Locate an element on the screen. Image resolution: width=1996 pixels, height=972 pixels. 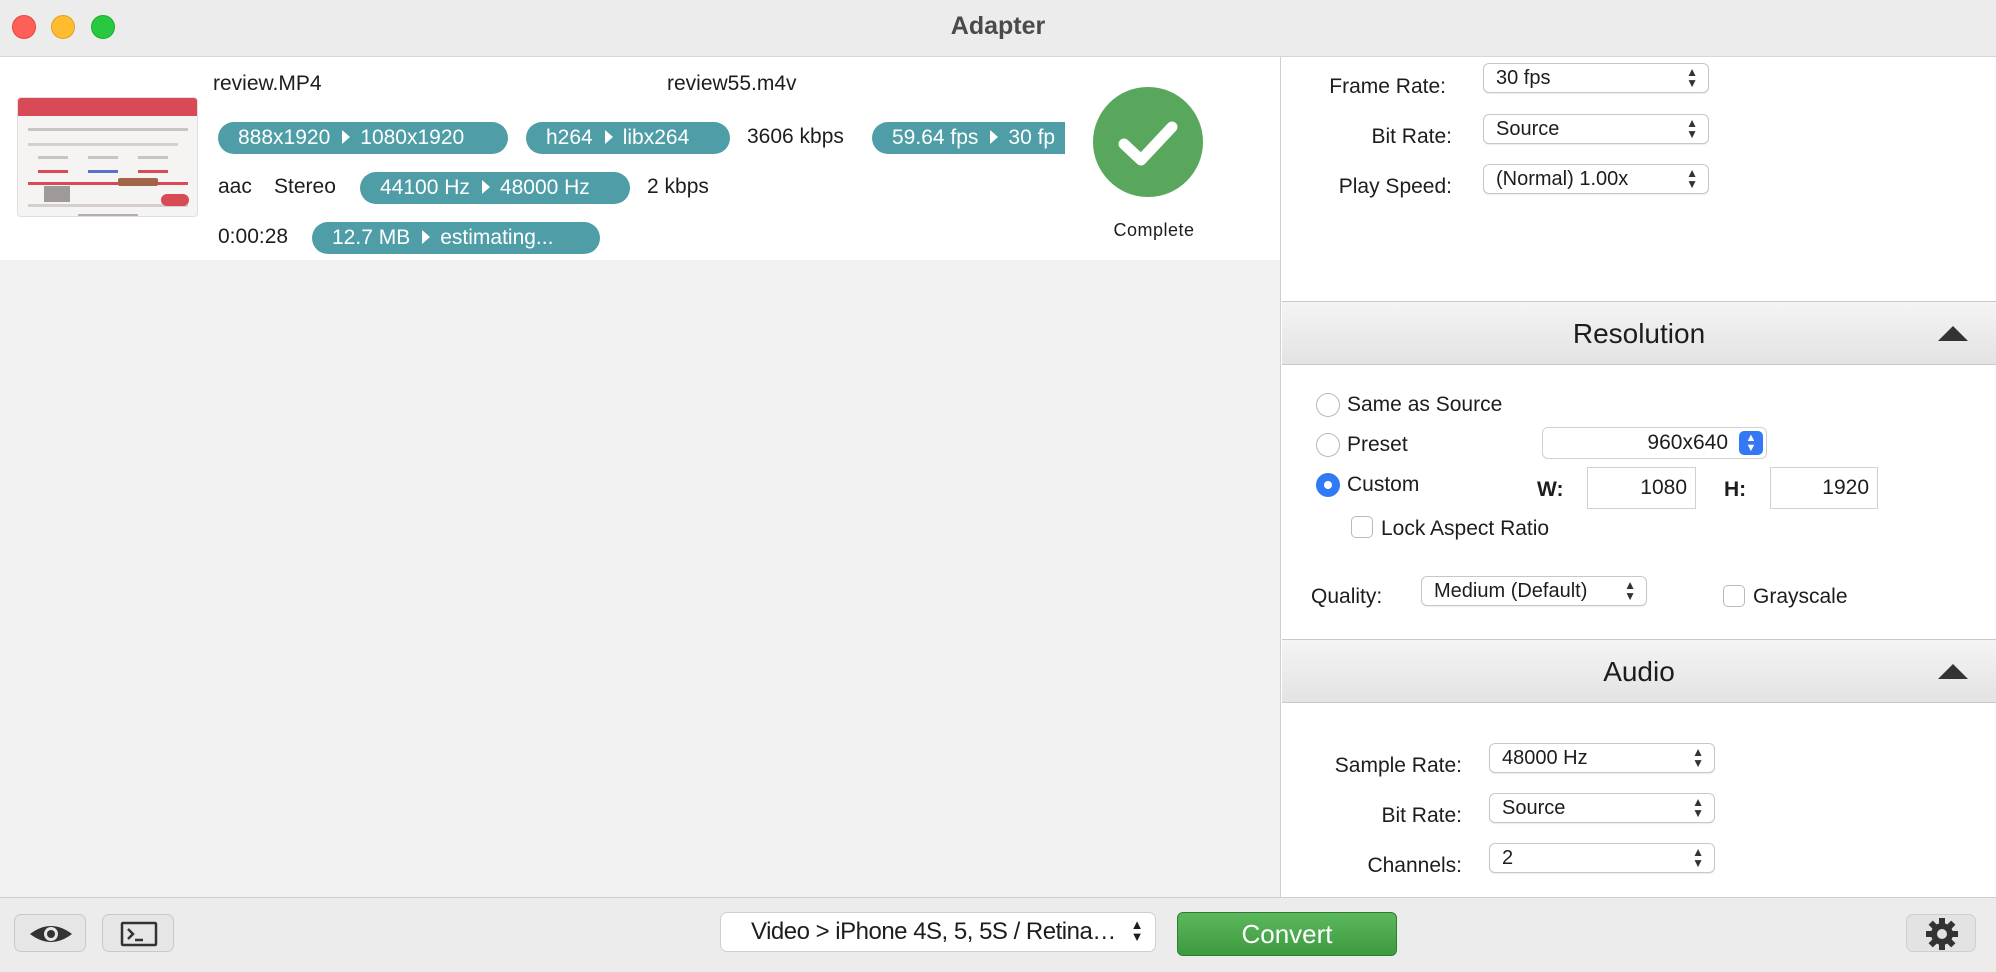
fps-pill: 59.64 fps 30 fp is located at coordinates (968, 138).